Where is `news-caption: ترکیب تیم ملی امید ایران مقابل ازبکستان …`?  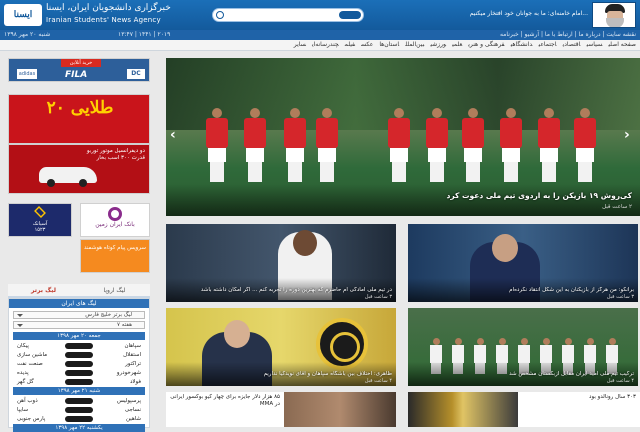 news-caption: ترکیب تیم ملی امید ایران مقابل ازبکستان … is located at coordinates (523, 374).